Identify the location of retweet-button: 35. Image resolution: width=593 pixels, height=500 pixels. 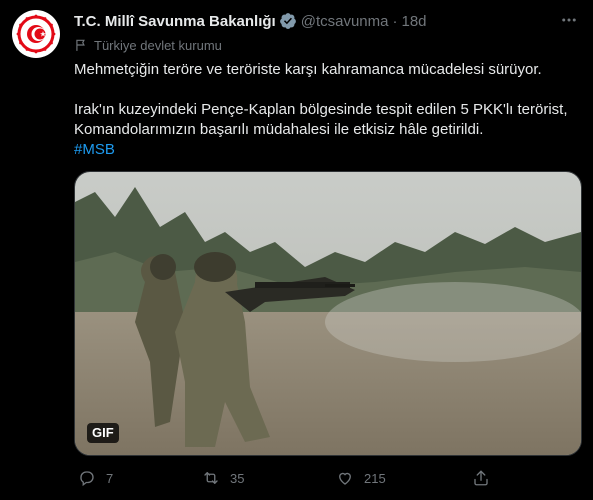
(223, 478).